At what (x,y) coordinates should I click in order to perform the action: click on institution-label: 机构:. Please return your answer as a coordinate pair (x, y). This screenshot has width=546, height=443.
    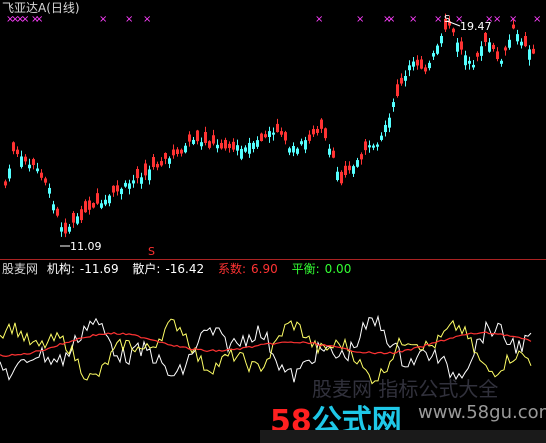
    Looking at the image, I should click on (60, 269).